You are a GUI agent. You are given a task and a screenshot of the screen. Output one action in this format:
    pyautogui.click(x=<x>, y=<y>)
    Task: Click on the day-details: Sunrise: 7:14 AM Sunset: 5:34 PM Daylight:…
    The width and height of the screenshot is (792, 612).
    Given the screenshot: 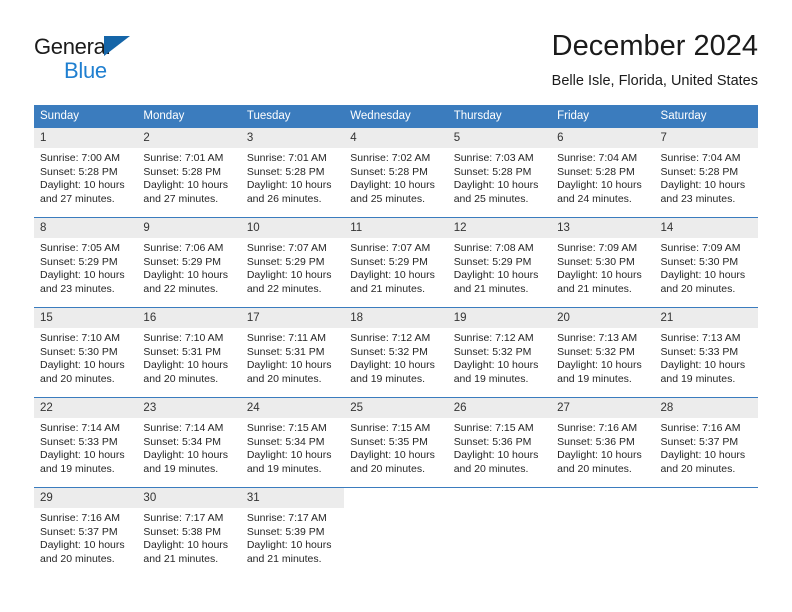 What is the action you would take?
    pyautogui.click(x=188, y=447)
    